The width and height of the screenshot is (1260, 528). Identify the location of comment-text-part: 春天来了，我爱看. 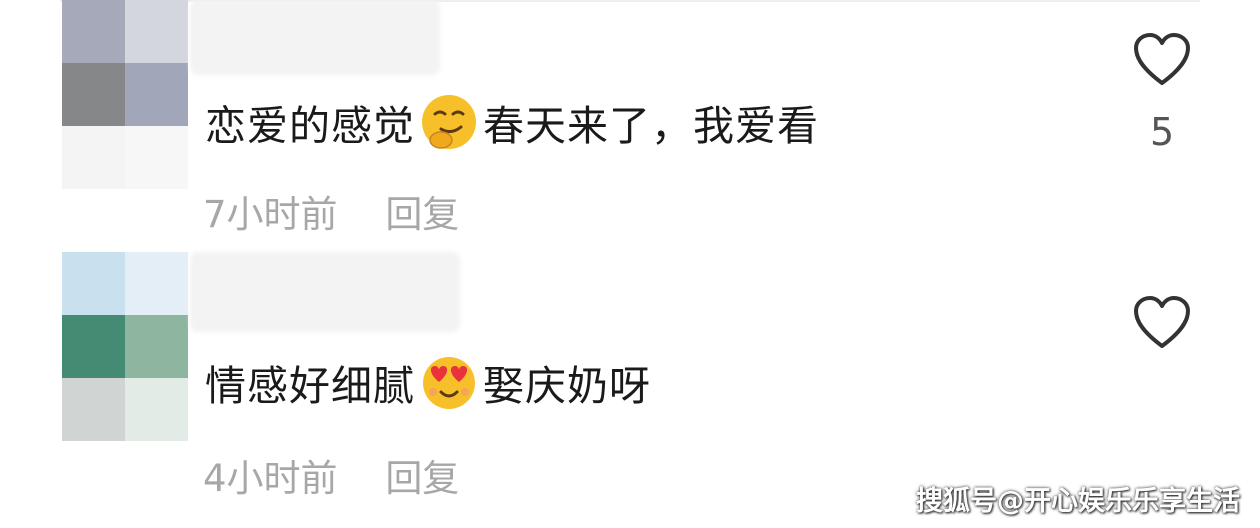
(651, 126).